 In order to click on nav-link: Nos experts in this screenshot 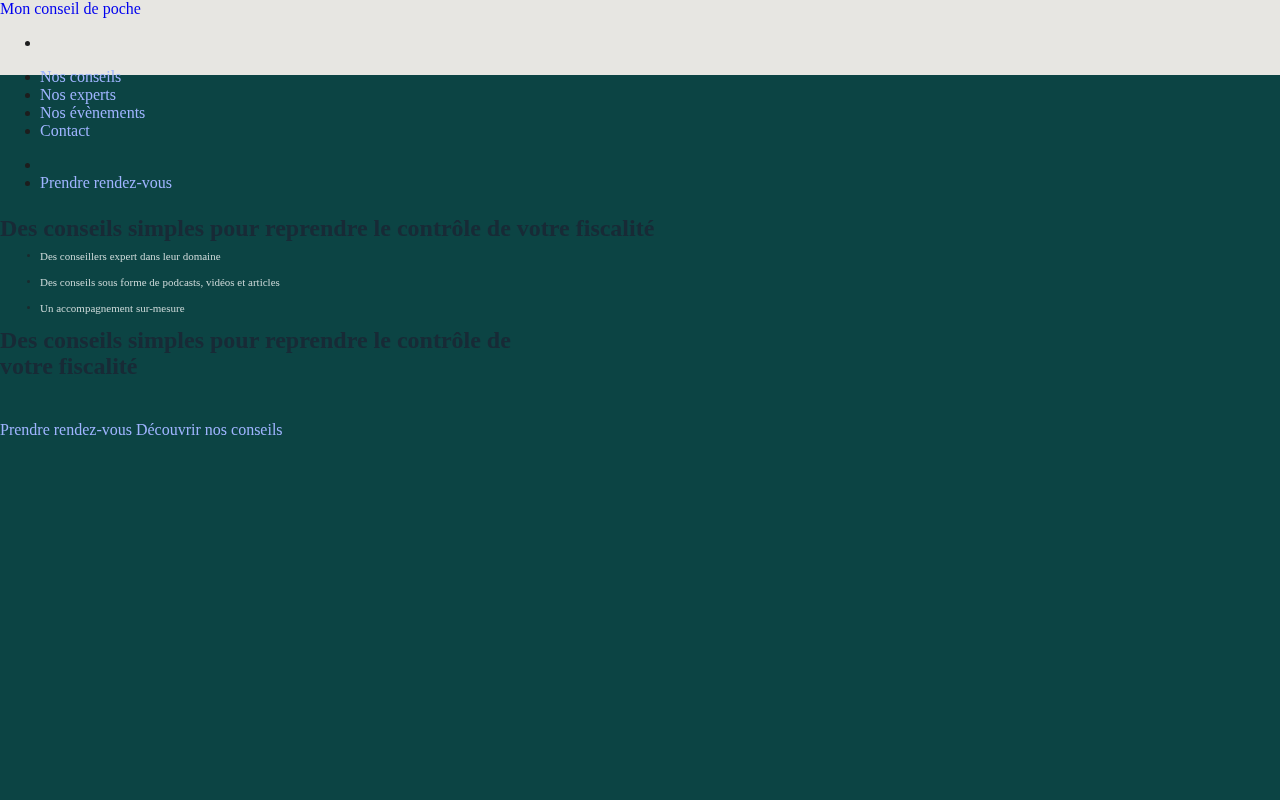, I will do `click(78, 94)`.